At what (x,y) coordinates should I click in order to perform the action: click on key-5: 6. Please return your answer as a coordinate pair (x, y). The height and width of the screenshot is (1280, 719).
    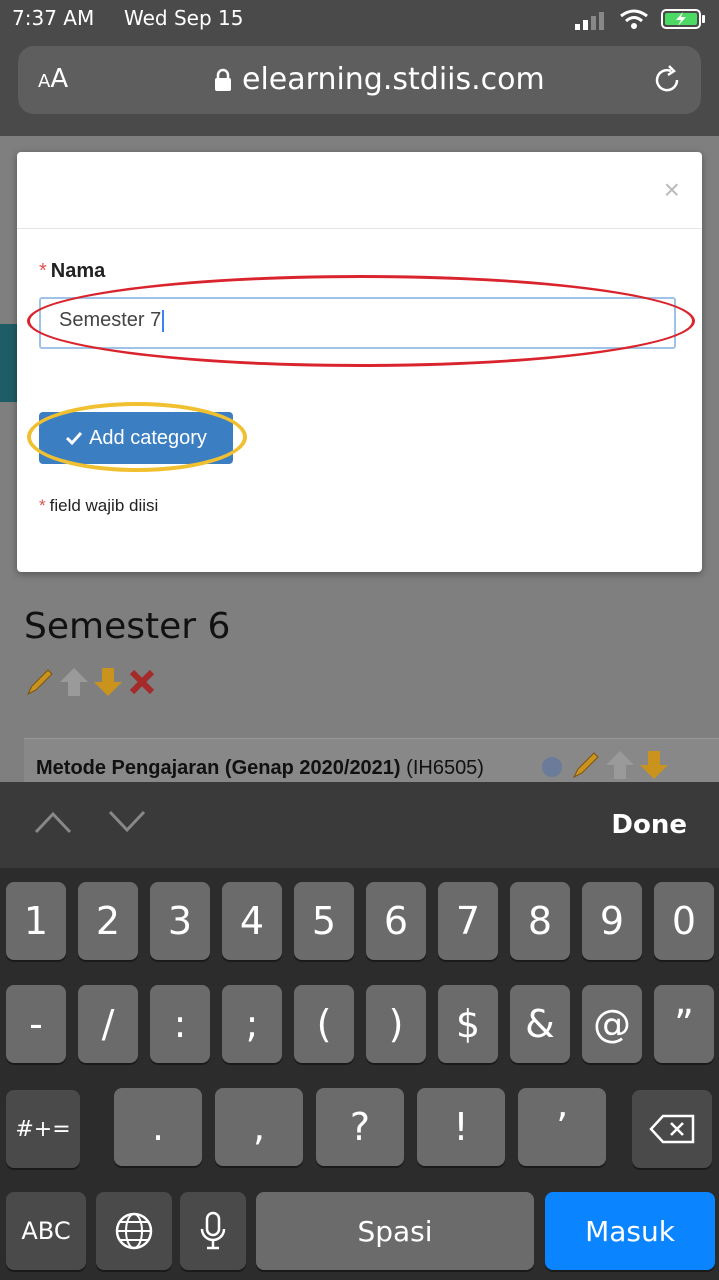
    Looking at the image, I should click on (396, 921).